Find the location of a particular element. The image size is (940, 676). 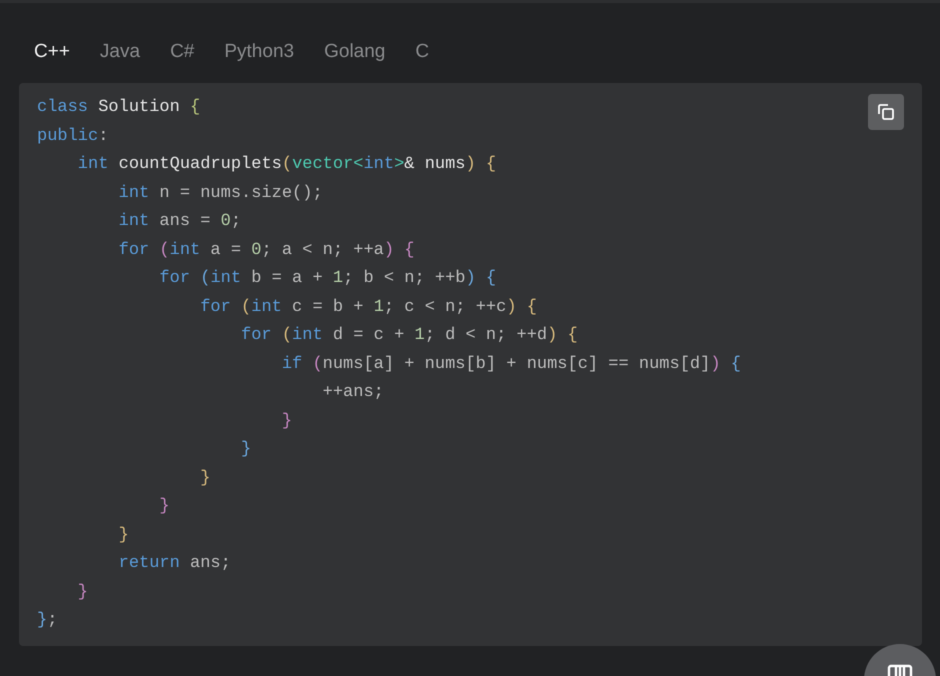

language-tab: C# is located at coordinates (182, 52).